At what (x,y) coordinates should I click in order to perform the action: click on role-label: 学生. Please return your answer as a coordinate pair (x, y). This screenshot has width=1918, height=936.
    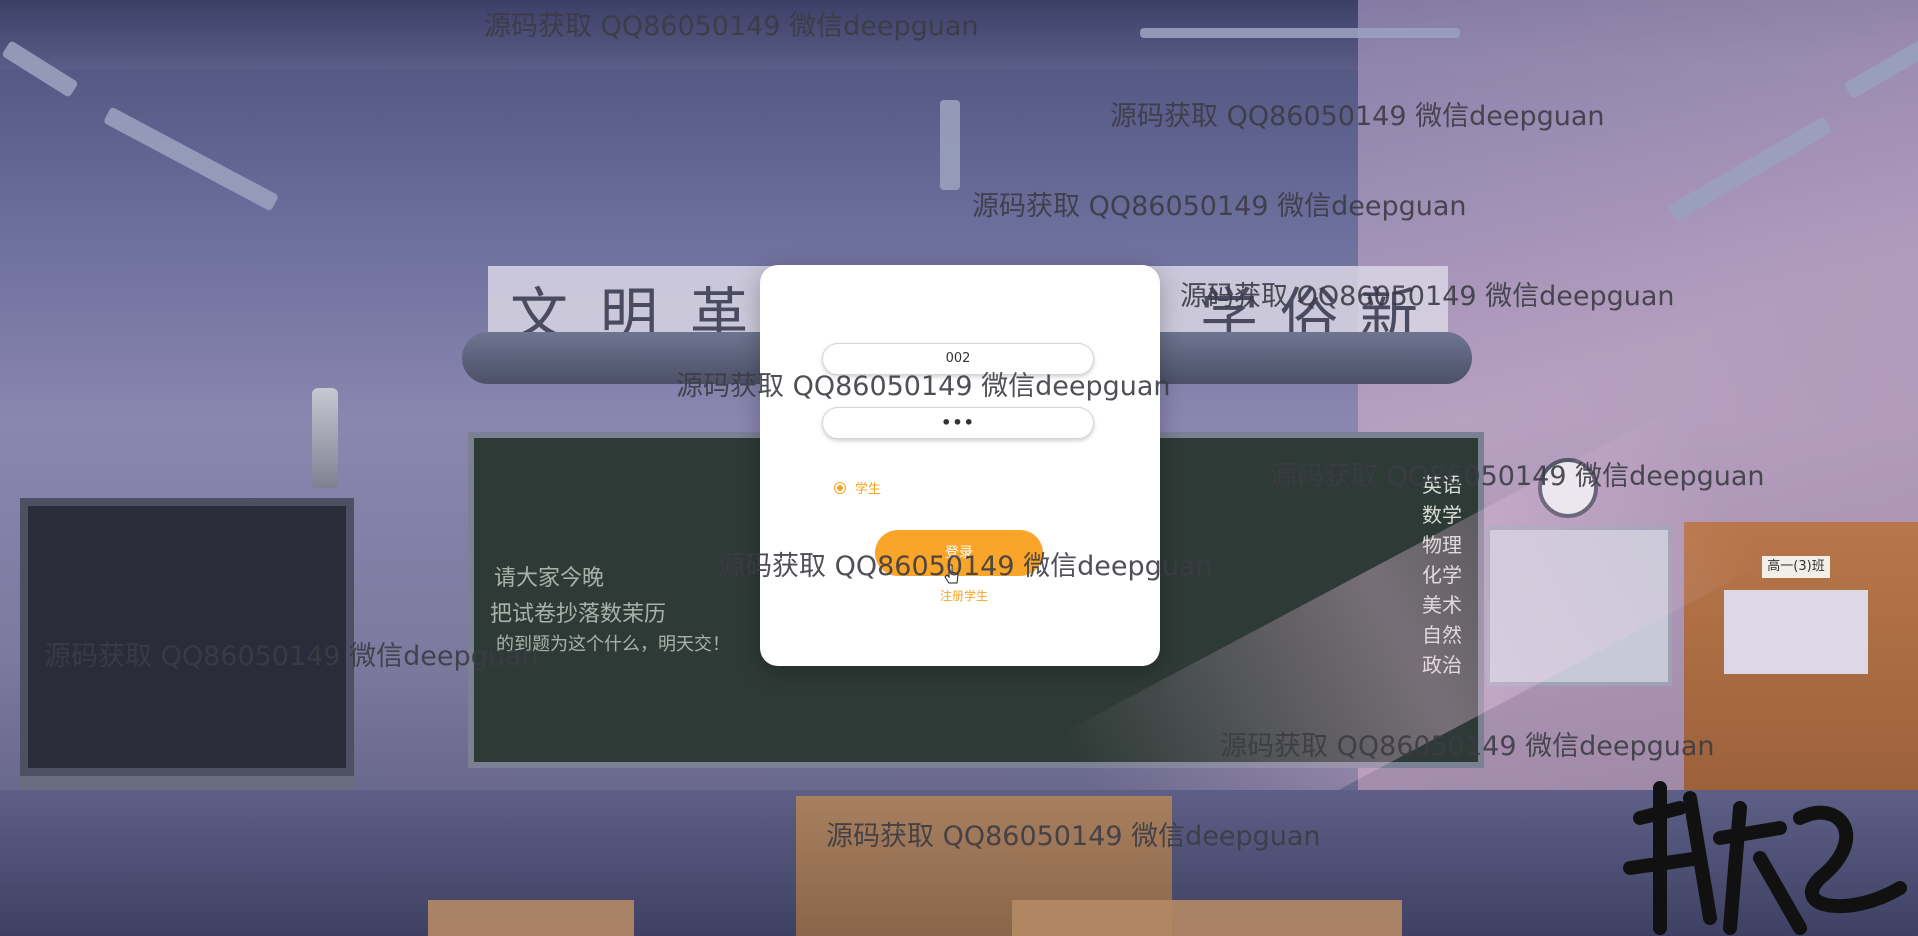
    Looking at the image, I should click on (868, 489).